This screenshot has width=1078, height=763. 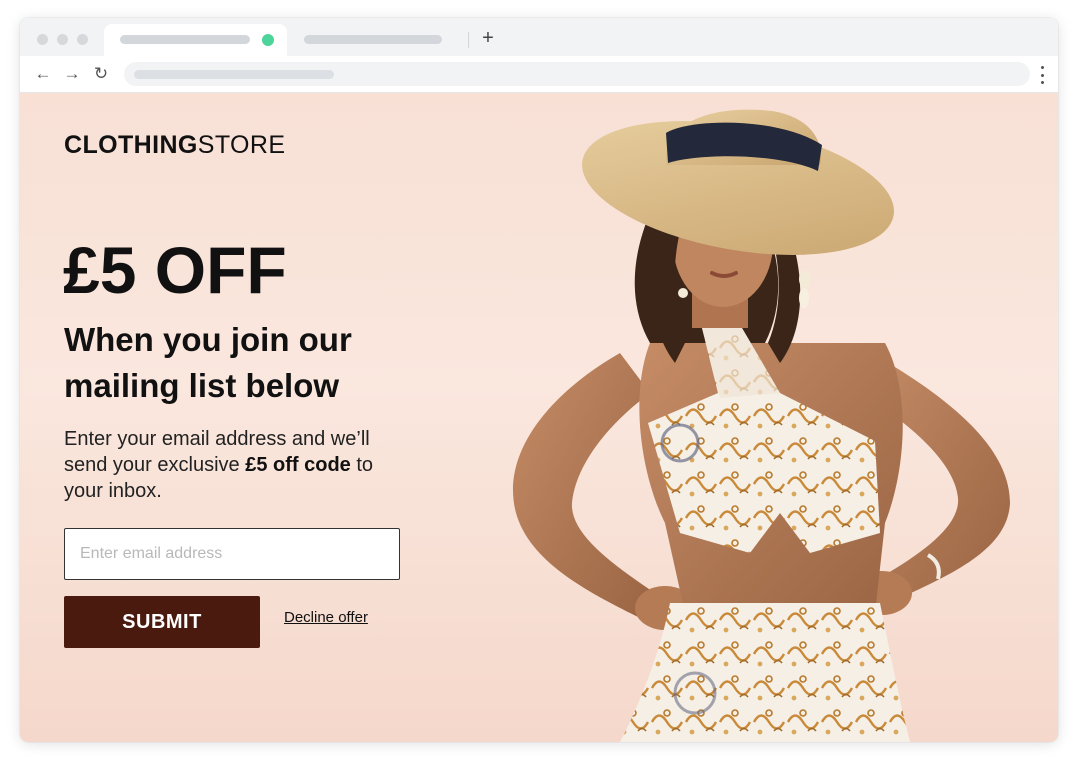 What do you see at coordinates (131, 145) in the screenshot?
I see `logo-bold-part: CLOTHING` at bounding box center [131, 145].